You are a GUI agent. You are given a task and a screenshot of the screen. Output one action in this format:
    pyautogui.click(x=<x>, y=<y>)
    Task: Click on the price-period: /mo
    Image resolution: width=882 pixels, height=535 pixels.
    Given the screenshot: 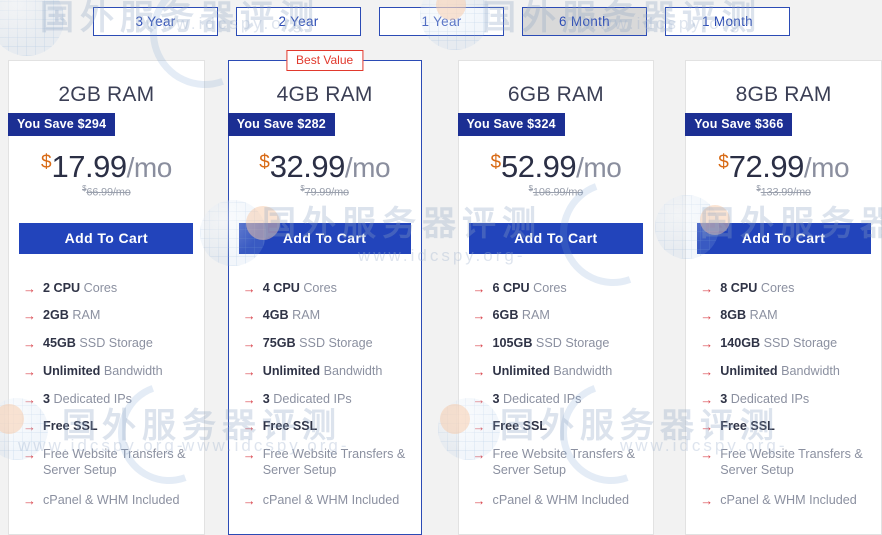 What is the action you would take?
    pyautogui.click(x=599, y=167)
    